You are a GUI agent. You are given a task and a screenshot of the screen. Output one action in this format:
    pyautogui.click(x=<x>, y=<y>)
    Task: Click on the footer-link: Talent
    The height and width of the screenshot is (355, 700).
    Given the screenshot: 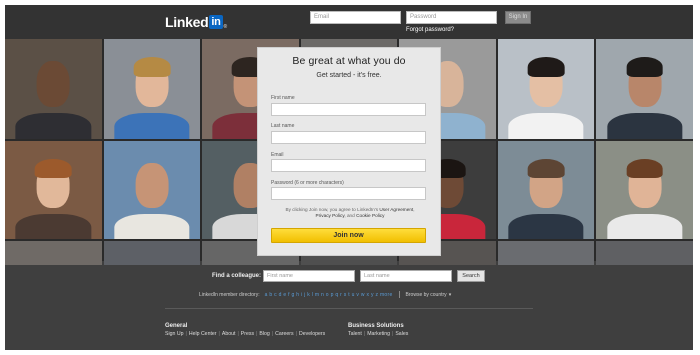 What is the action you would take?
    pyautogui.click(x=355, y=334)
    